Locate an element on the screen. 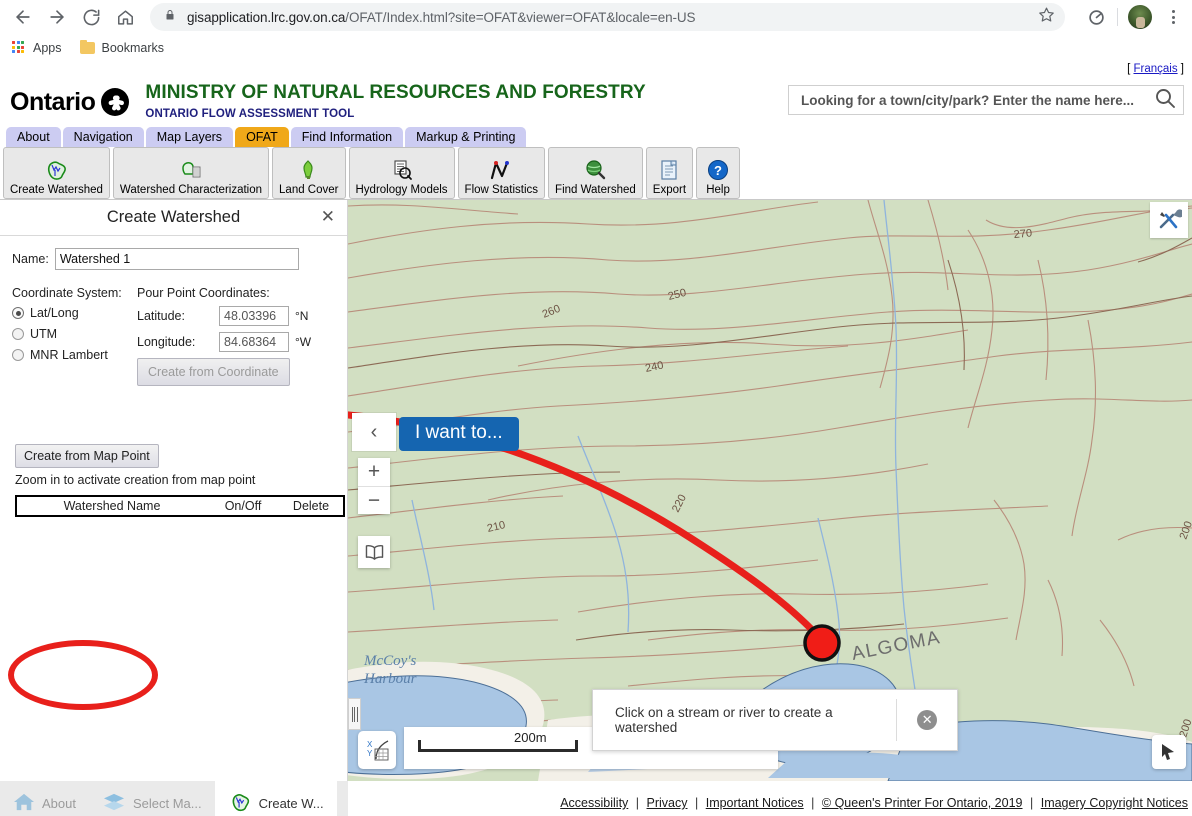 The width and height of the screenshot is (1192, 816). radio-latlong: Lat/Long is located at coordinates (74, 313).